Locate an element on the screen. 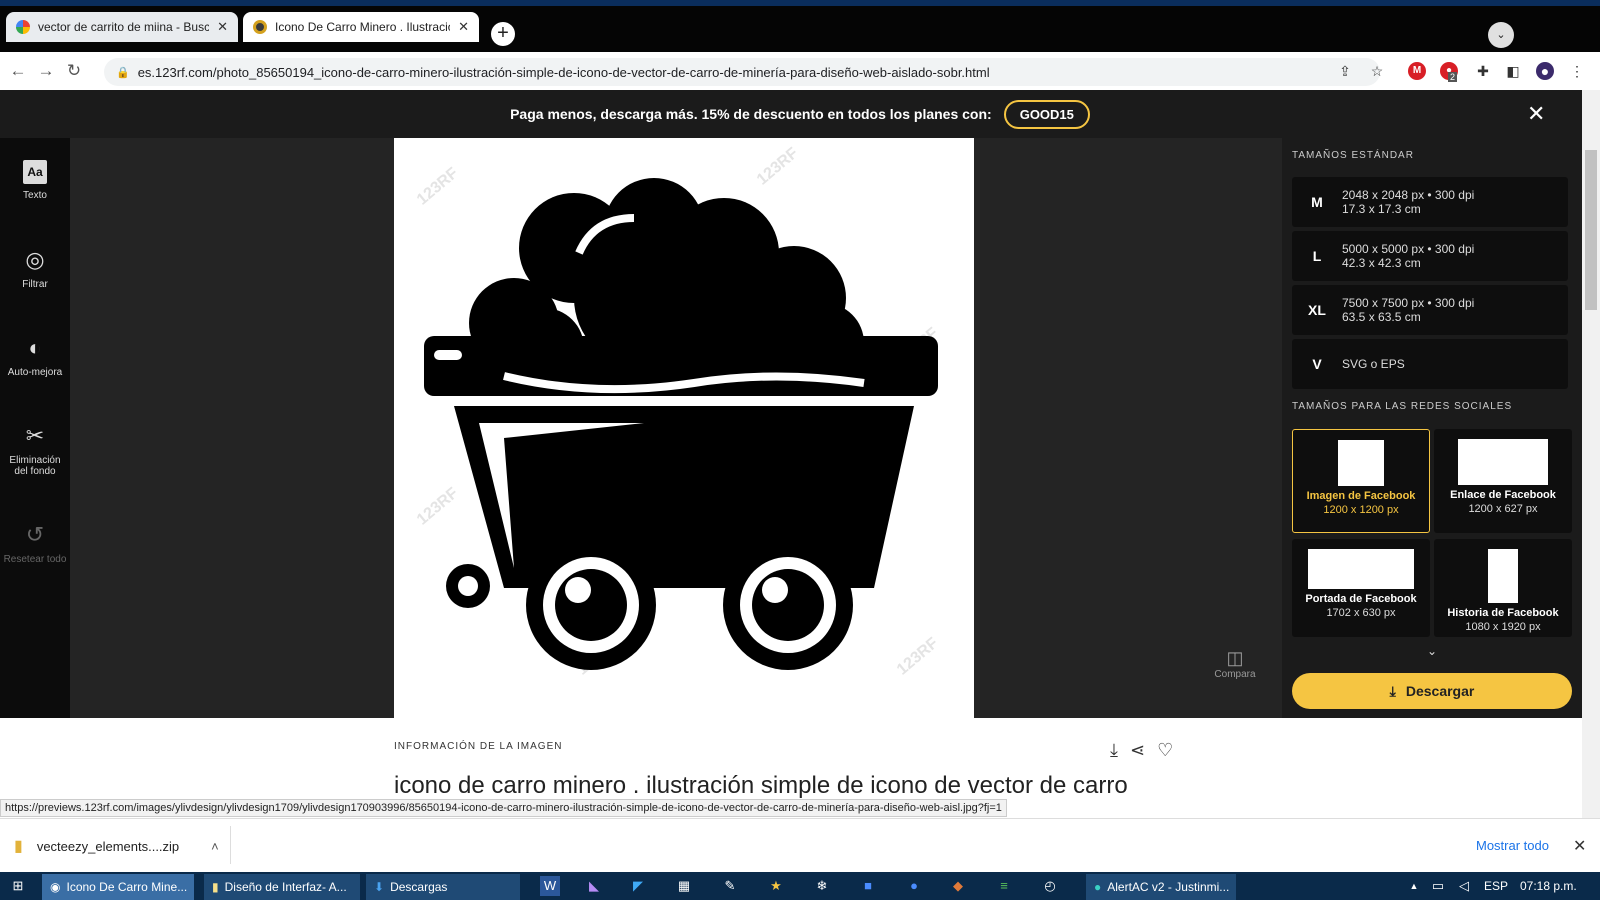 The width and height of the screenshot is (1600, 900). size-cm: 17.3 x 17.3 cm is located at coordinates (1381, 209).